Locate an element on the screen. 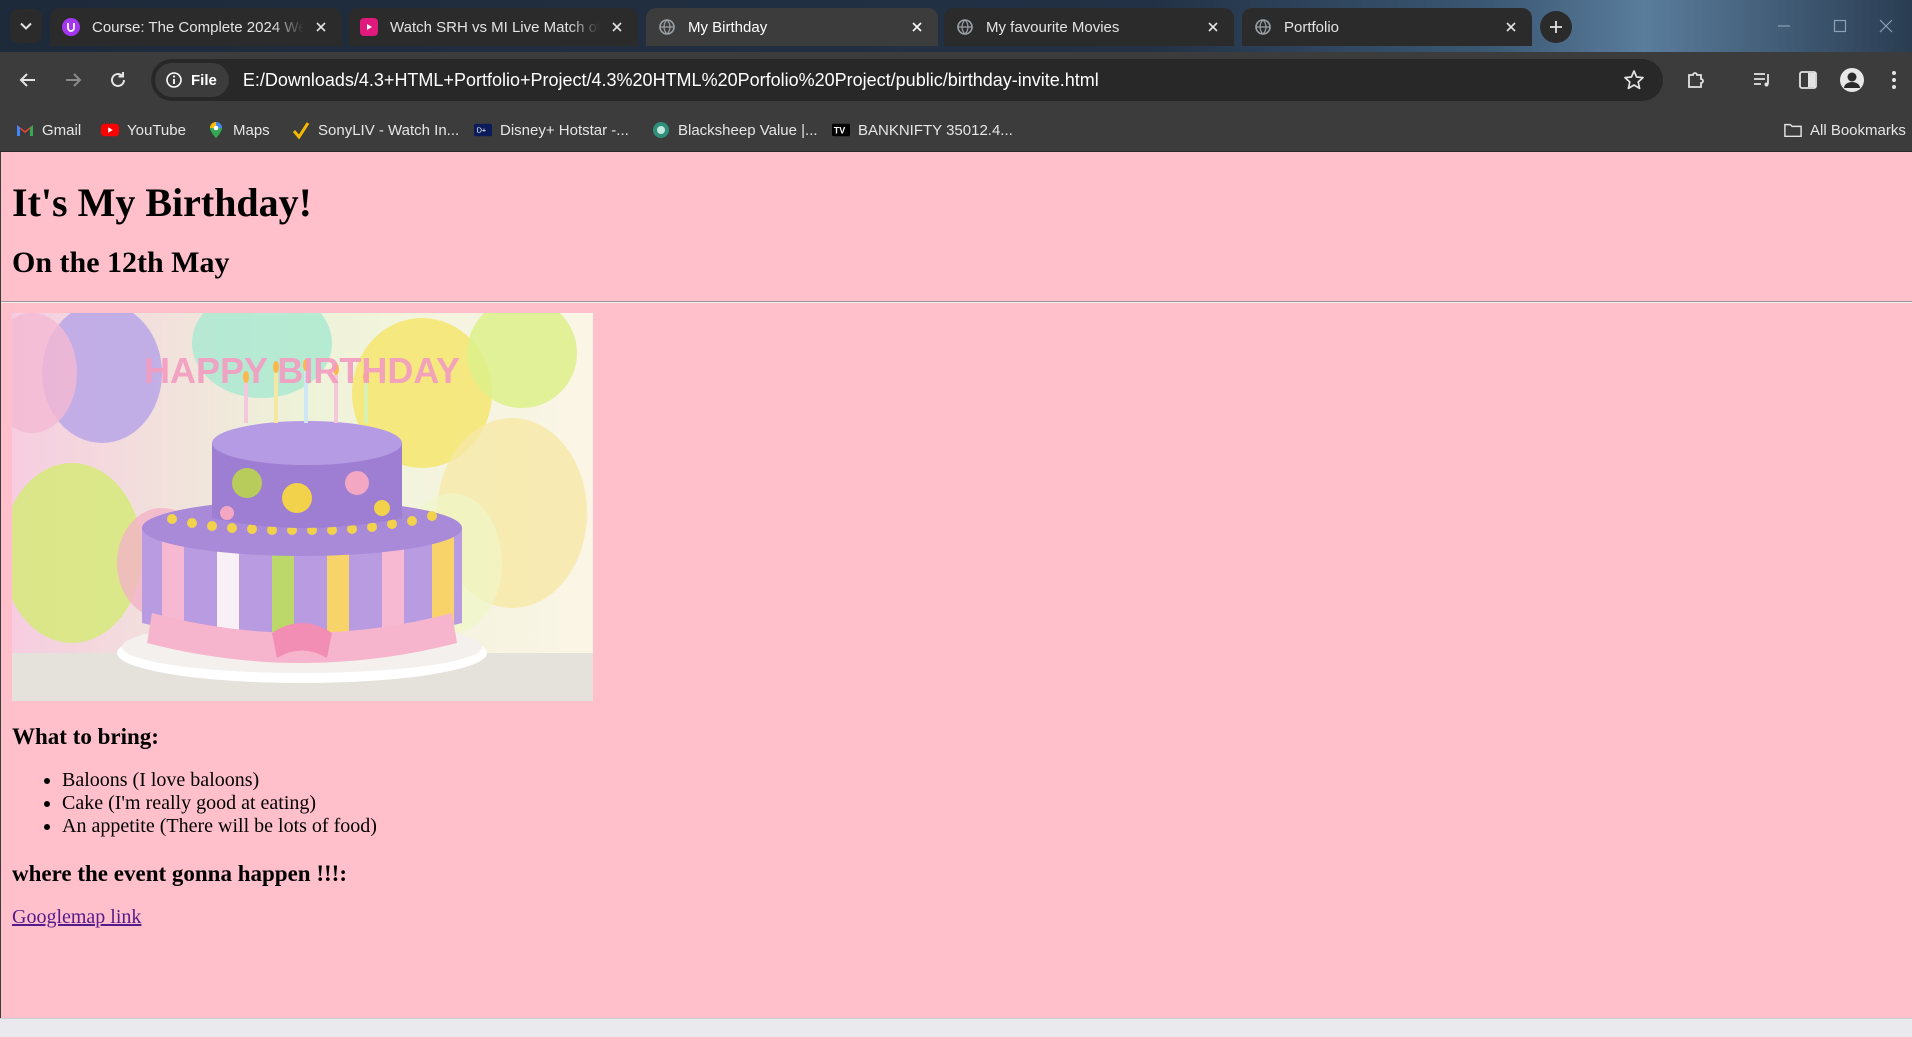 This screenshot has height=1037, width=1912. happy-text: HAPPY BIRTHDAY is located at coordinates (302, 370).